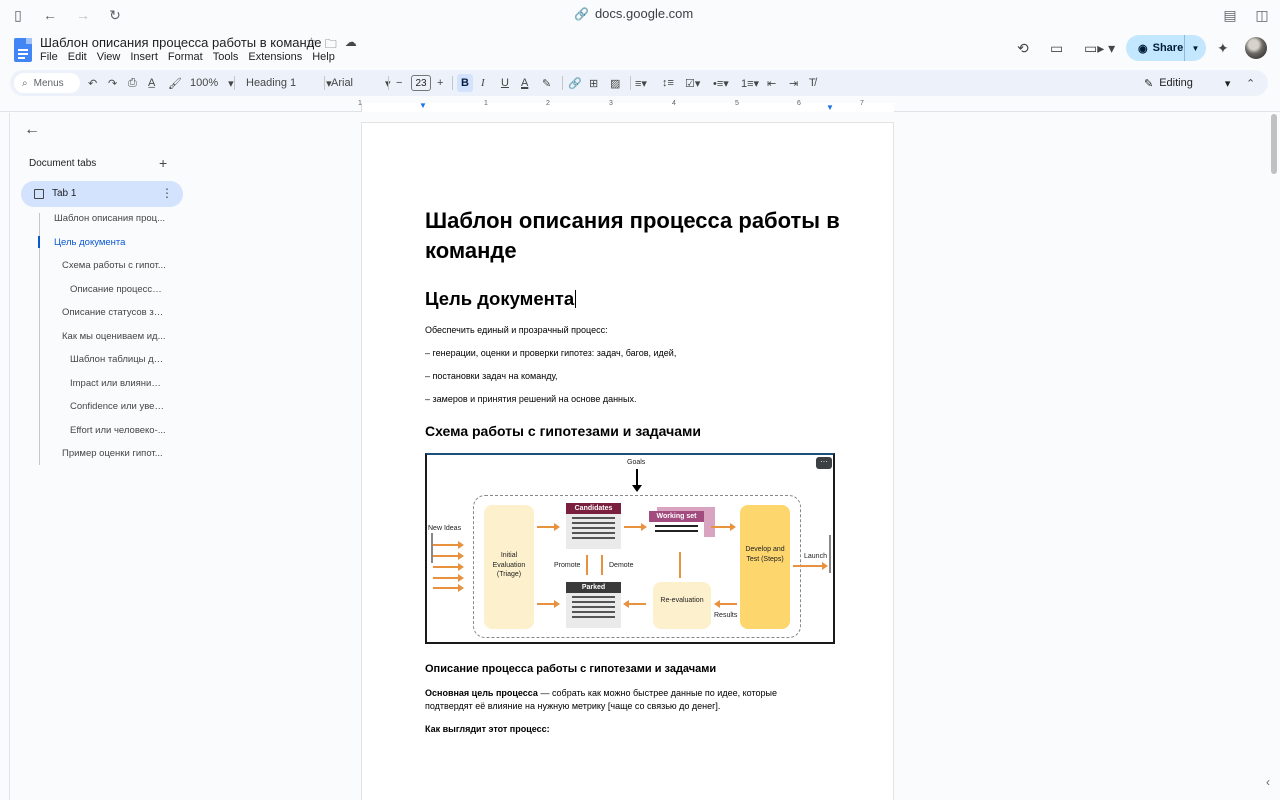  Describe the element at coordinates (132, 83) in the screenshot. I see `print-icon: ⎙` at that location.